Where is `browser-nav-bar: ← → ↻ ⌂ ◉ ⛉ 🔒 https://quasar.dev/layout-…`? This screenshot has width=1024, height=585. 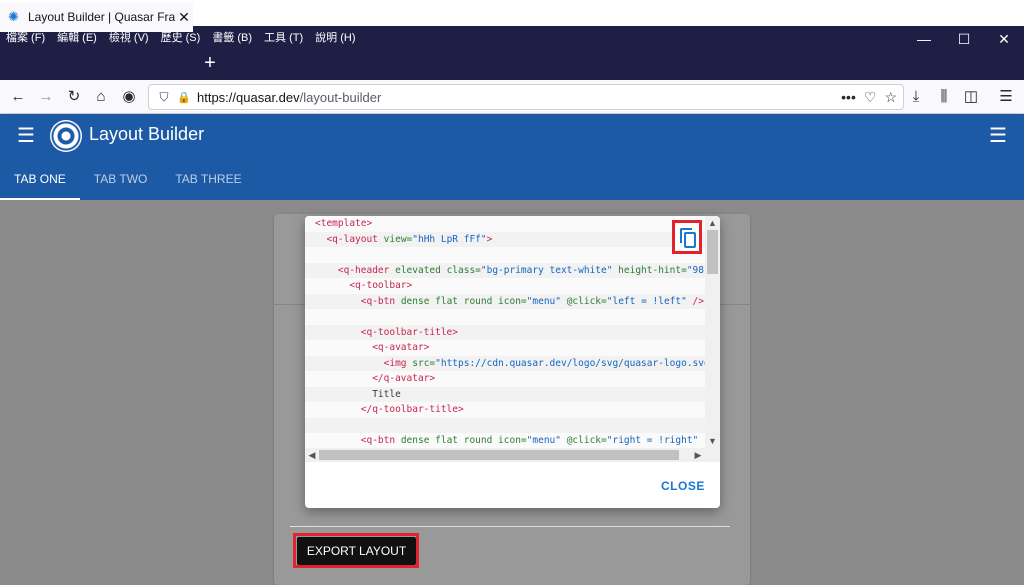
browser-nav-bar: ← → ↻ ⌂ ◉ ⛉ 🔒 https://quasar.dev/layout-… is located at coordinates (512, 97).